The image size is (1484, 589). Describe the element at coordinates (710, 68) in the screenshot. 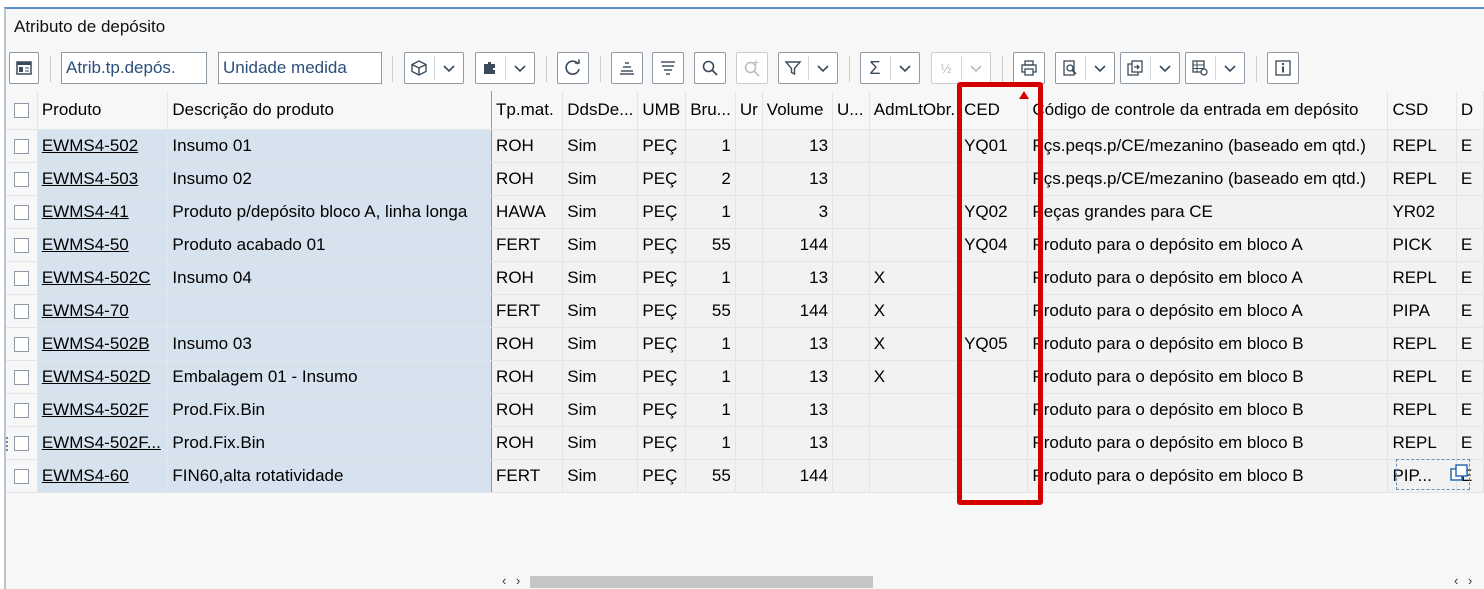

I see `find-button` at that location.